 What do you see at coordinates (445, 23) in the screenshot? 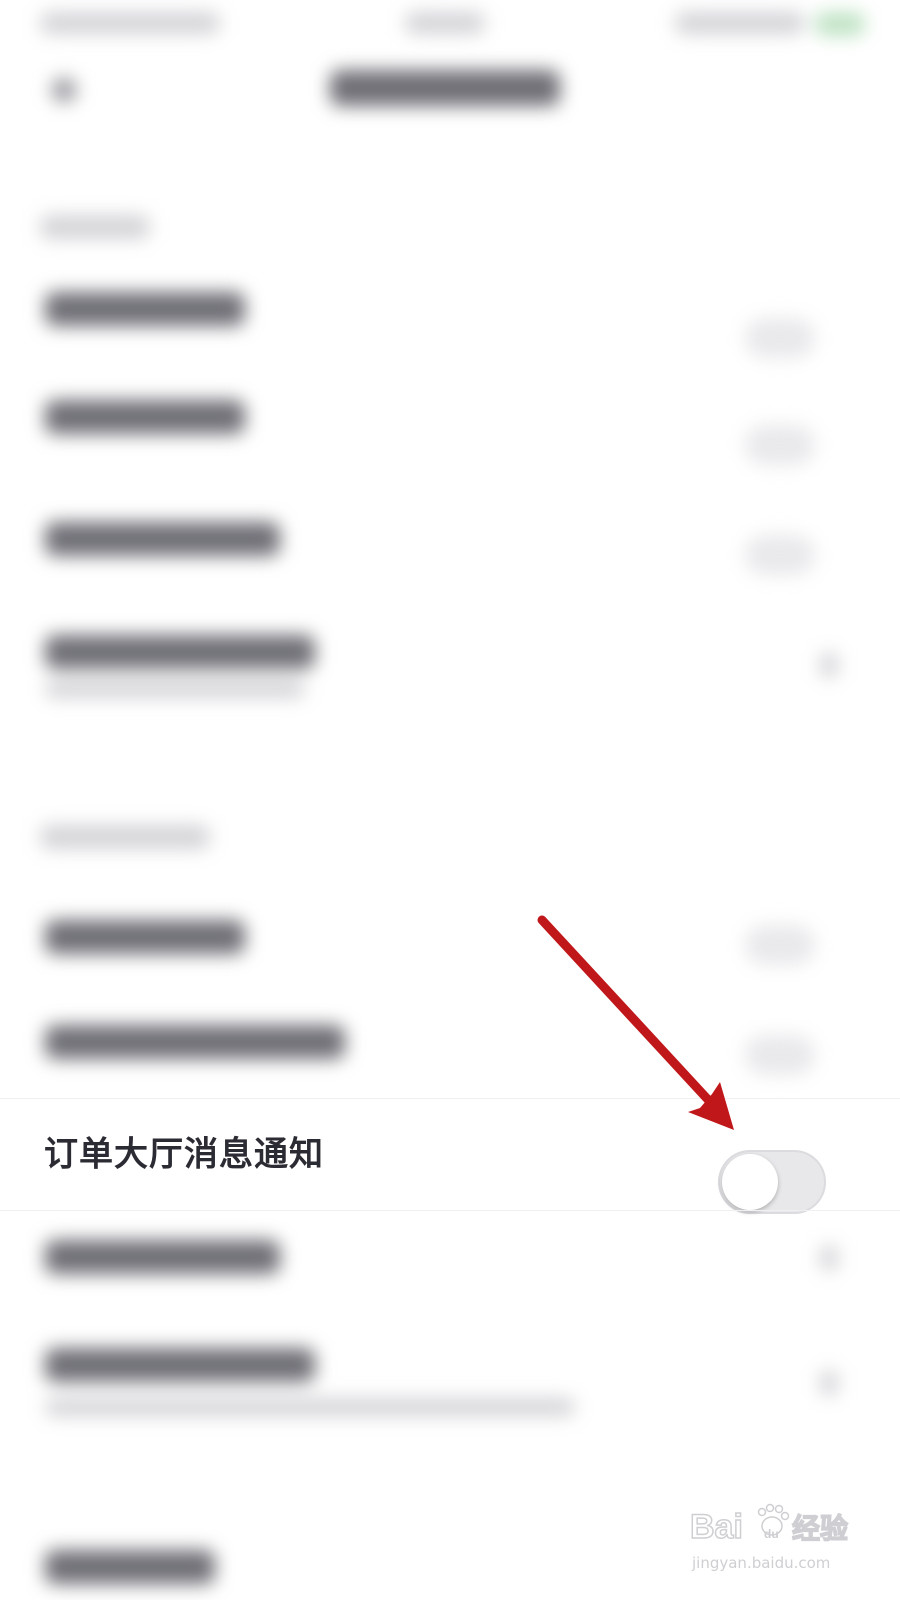
I see `status-bar-time` at bounding box center [445, 23].